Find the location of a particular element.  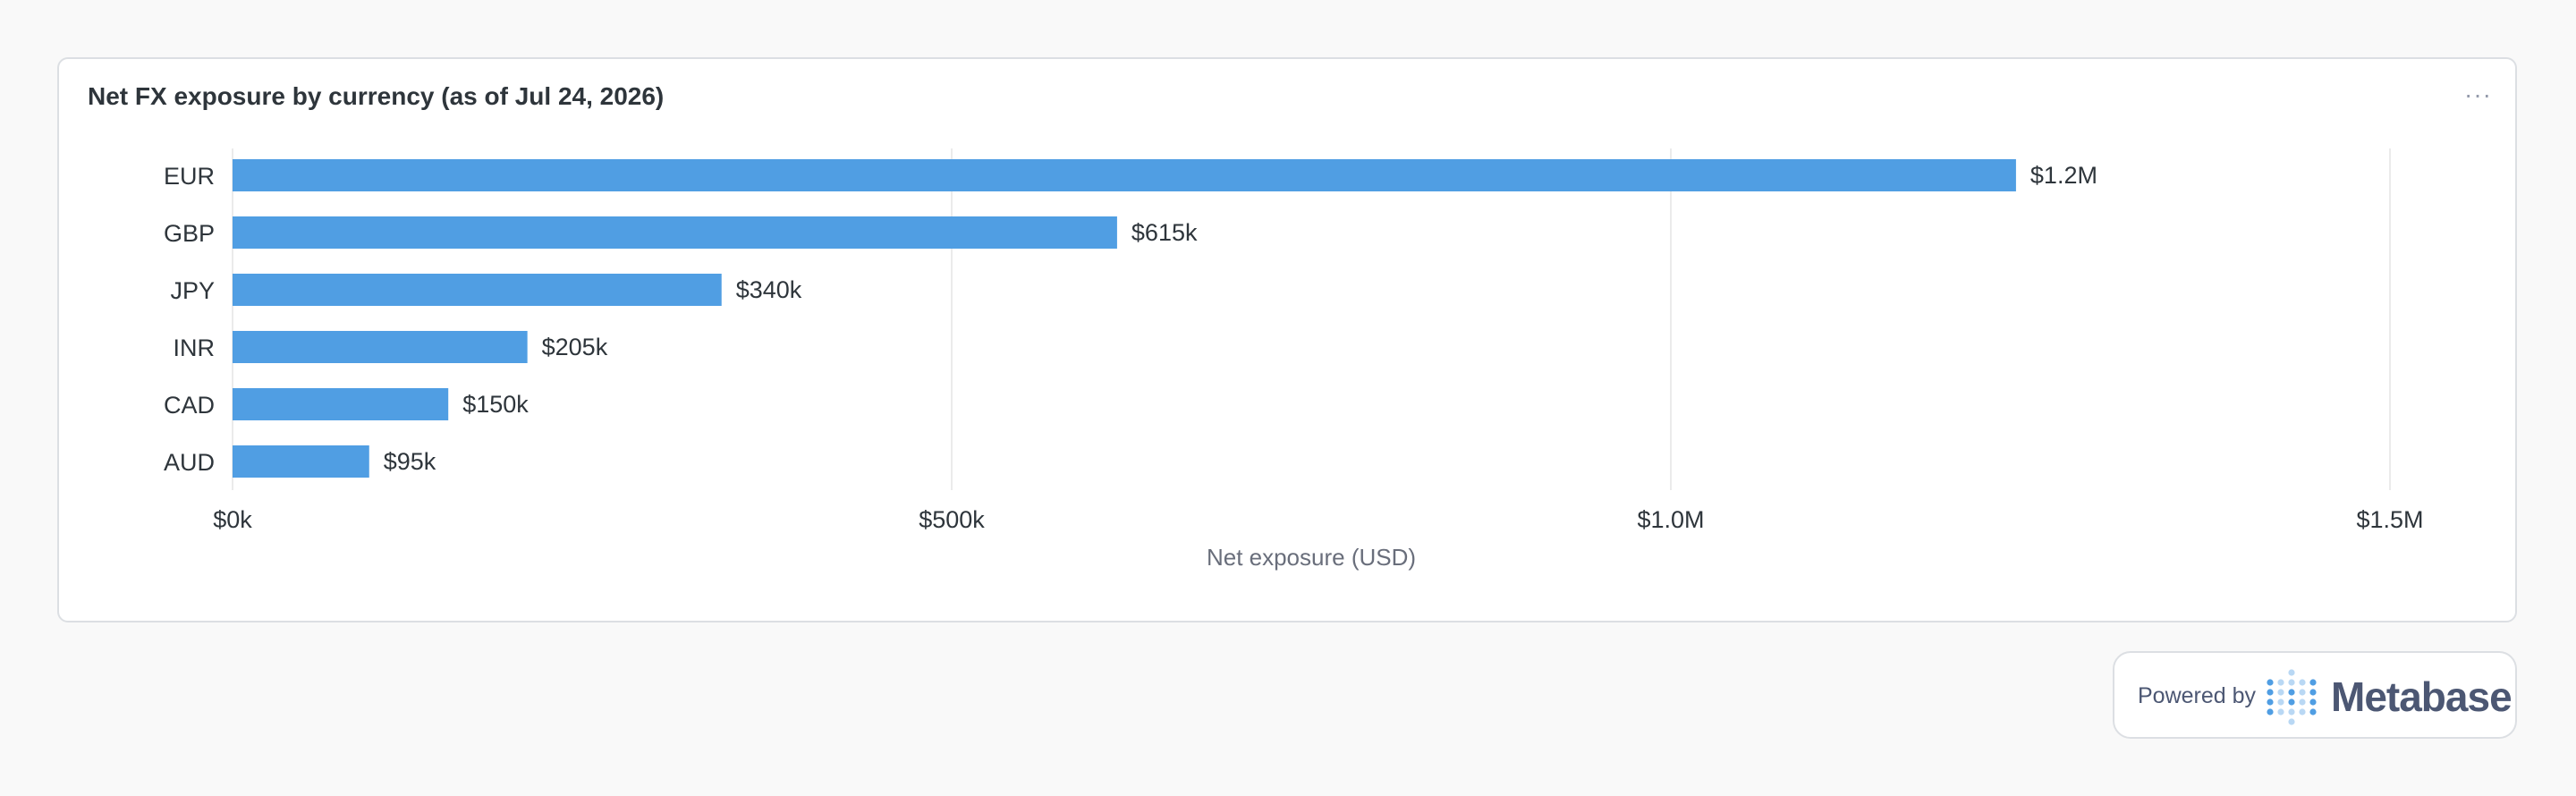

bar-jpy is located at coordinates (477, 290).